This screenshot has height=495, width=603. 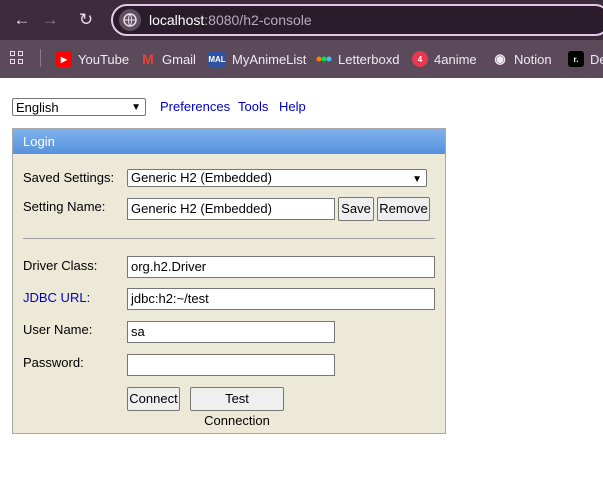 What do you see at coordinates (86, 20) in the screenshot?
I see `reload-button: ↻` at bounding box center [86, 20].